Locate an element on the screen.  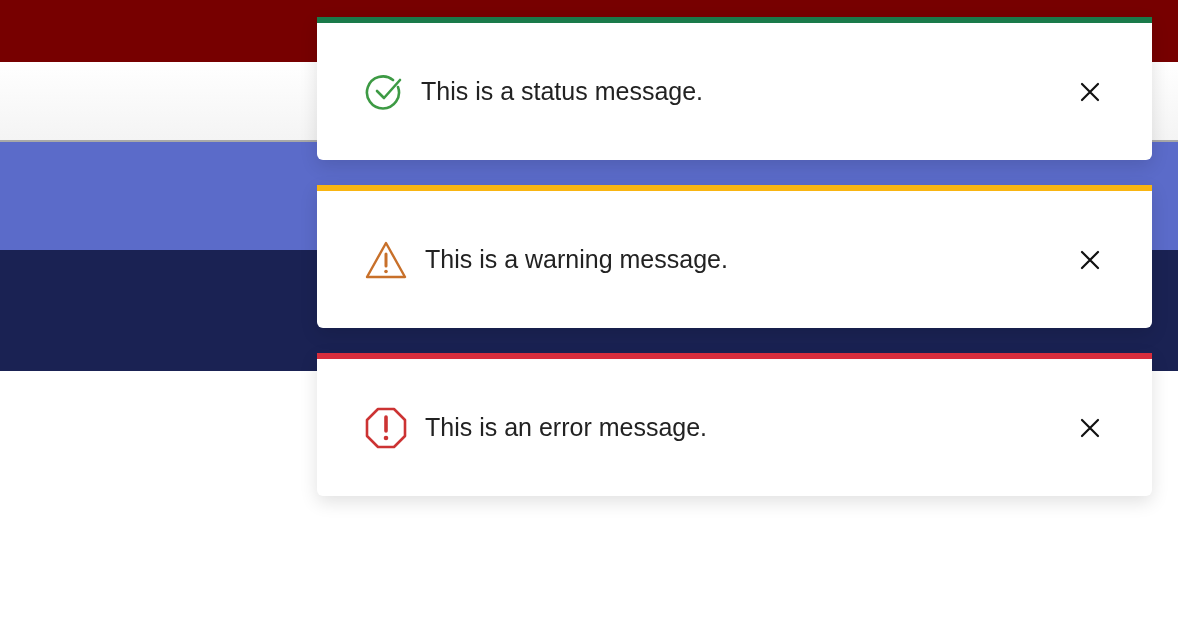
error-octagon-icon is located at coordinates (386, 427).